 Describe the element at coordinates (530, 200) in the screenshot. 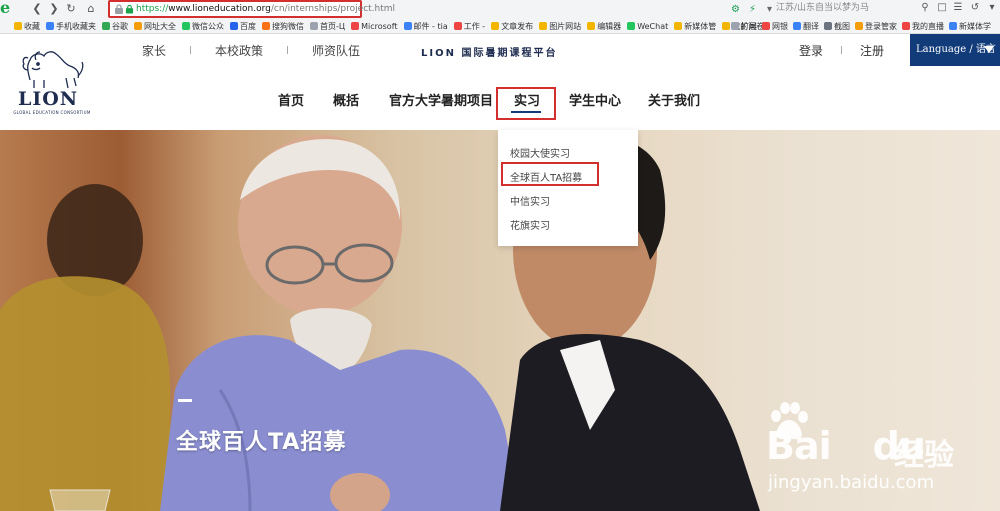

I see `dropdown-item-citic: 中信实习` at that location.